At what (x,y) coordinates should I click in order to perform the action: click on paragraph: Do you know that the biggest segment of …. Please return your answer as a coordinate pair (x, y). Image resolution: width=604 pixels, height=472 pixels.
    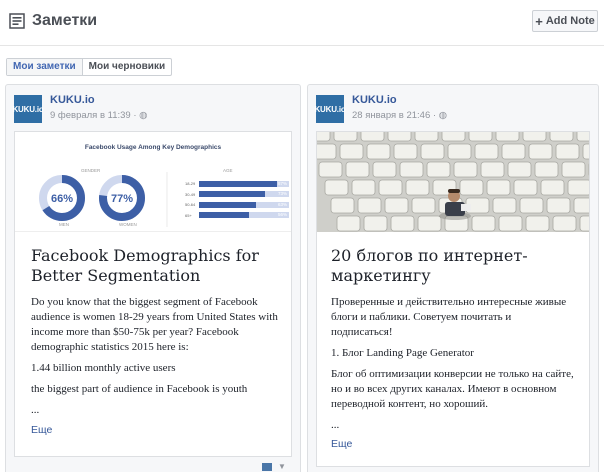
    Looking at the image, I should click on (154, 324).